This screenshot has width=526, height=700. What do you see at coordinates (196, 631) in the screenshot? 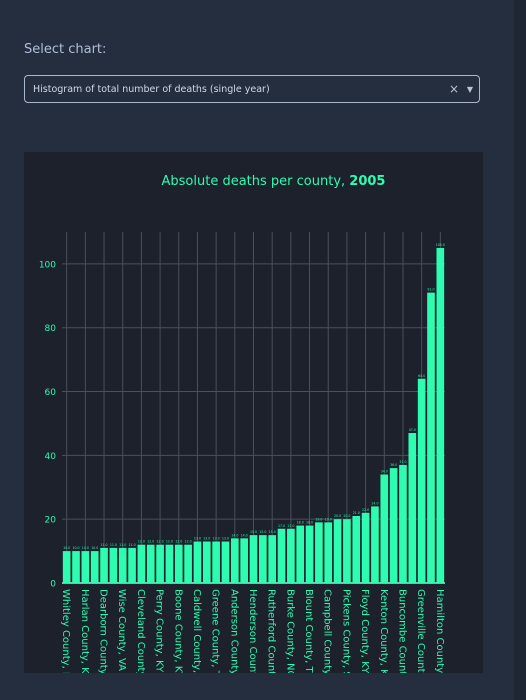
I see `x-tick-label: Caldwell County, NC` at bounding box center [196, 631].